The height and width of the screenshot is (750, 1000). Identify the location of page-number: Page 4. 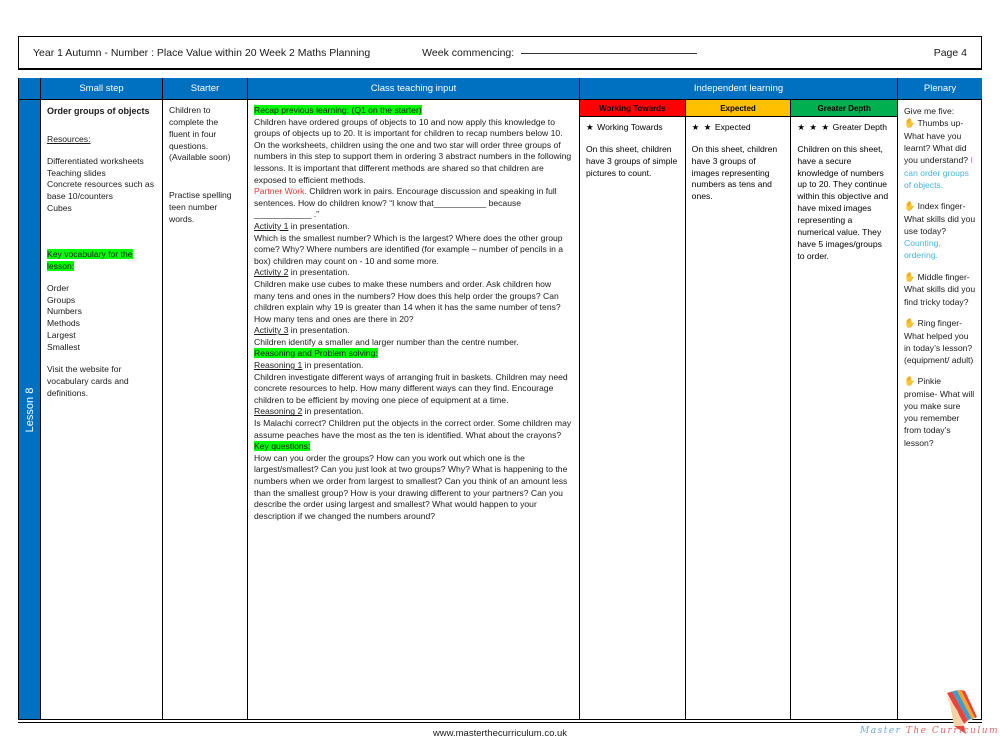
(950, 52).